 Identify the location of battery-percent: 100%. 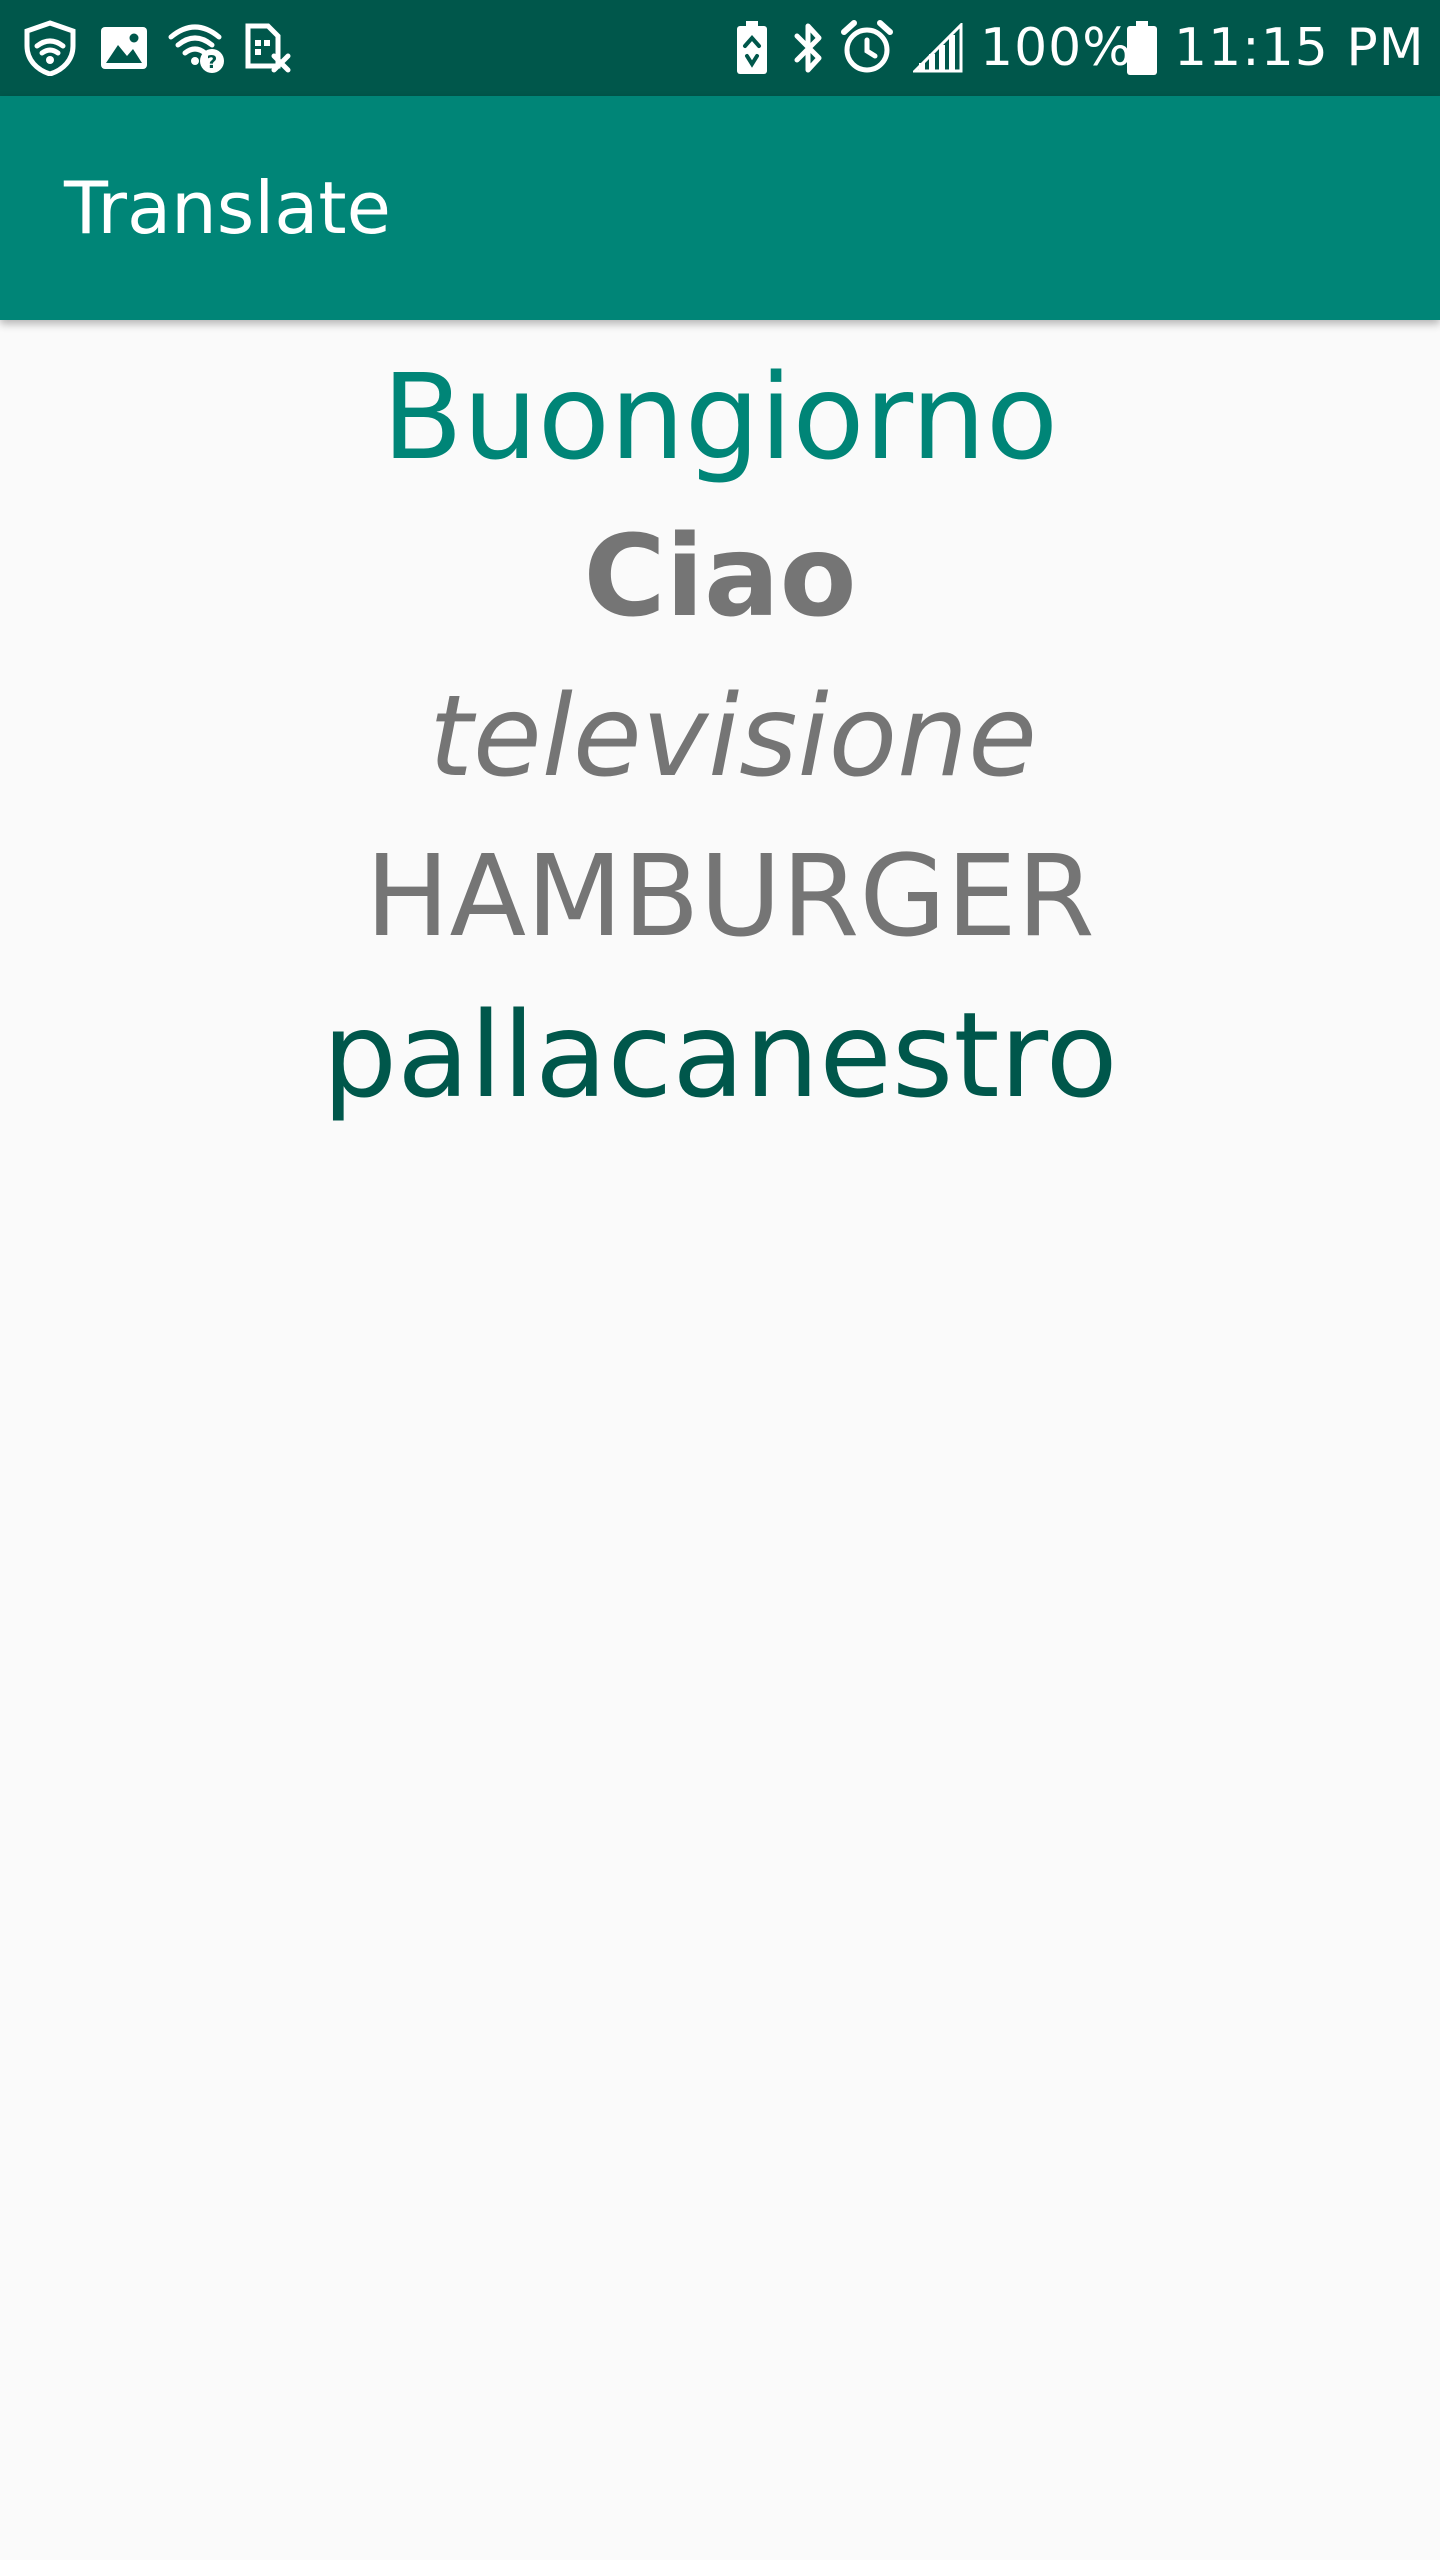
(1056, 48).